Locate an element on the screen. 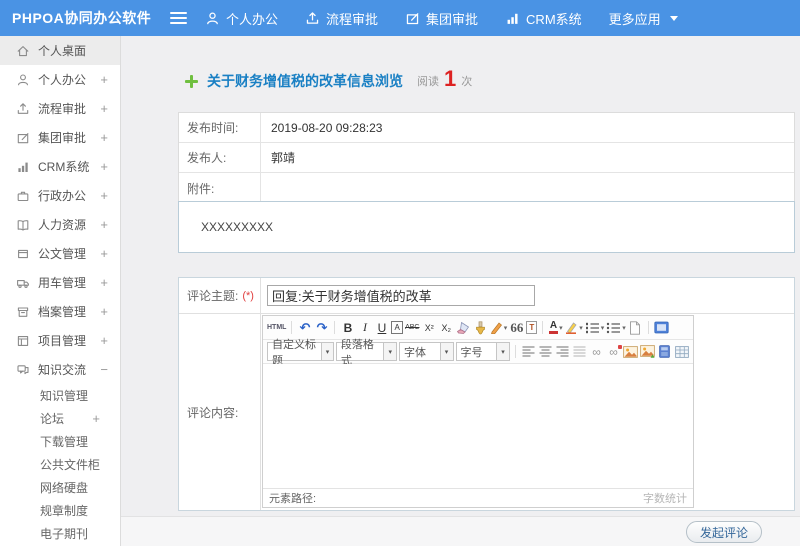 The image size is (800, 546). superscript-button: X² is located at coordinates (429, 328).